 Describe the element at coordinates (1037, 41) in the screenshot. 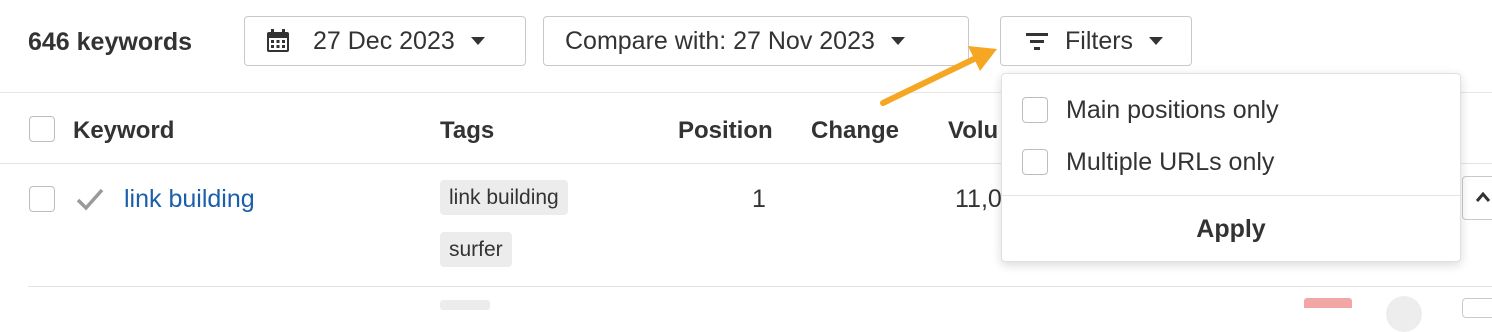

I see `filter-icon` at that location.